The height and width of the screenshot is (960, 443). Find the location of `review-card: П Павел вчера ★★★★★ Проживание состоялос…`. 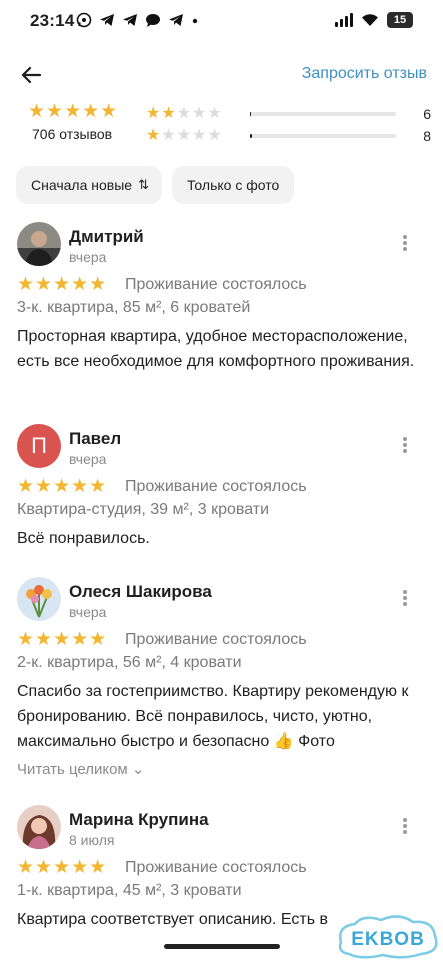

review-card: П Павел вчера ★★★★★ Проживание состоялос… is located at coordinates (221, 489).